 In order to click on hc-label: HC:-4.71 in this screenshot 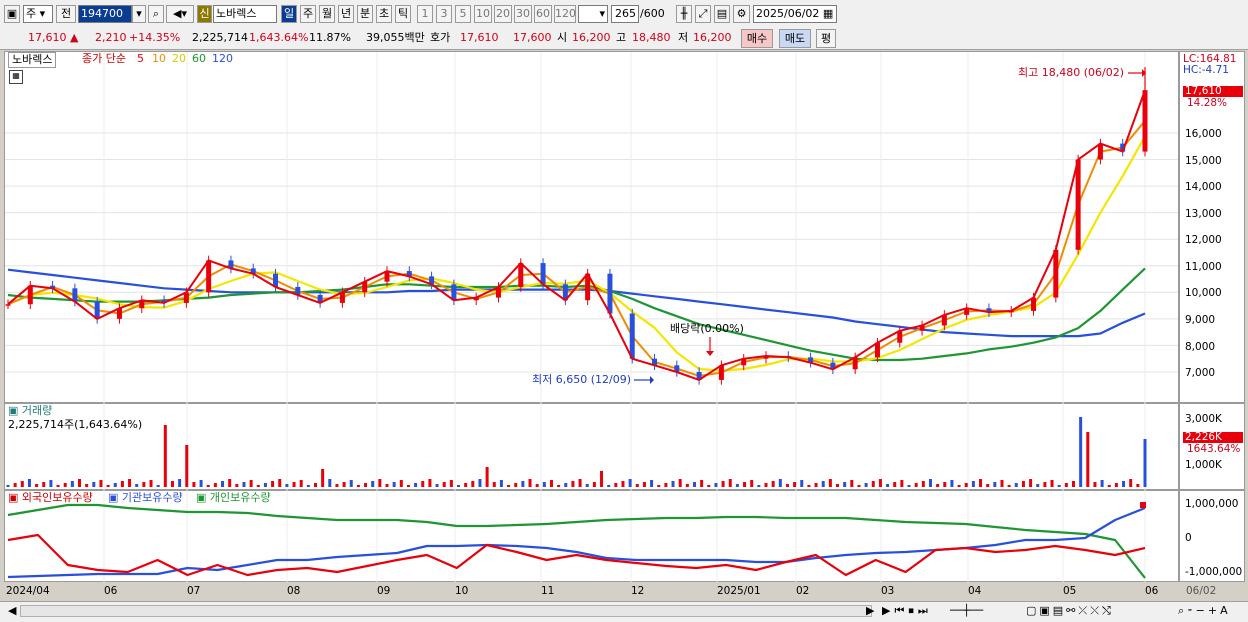, I will do `click(1206, 70)`.